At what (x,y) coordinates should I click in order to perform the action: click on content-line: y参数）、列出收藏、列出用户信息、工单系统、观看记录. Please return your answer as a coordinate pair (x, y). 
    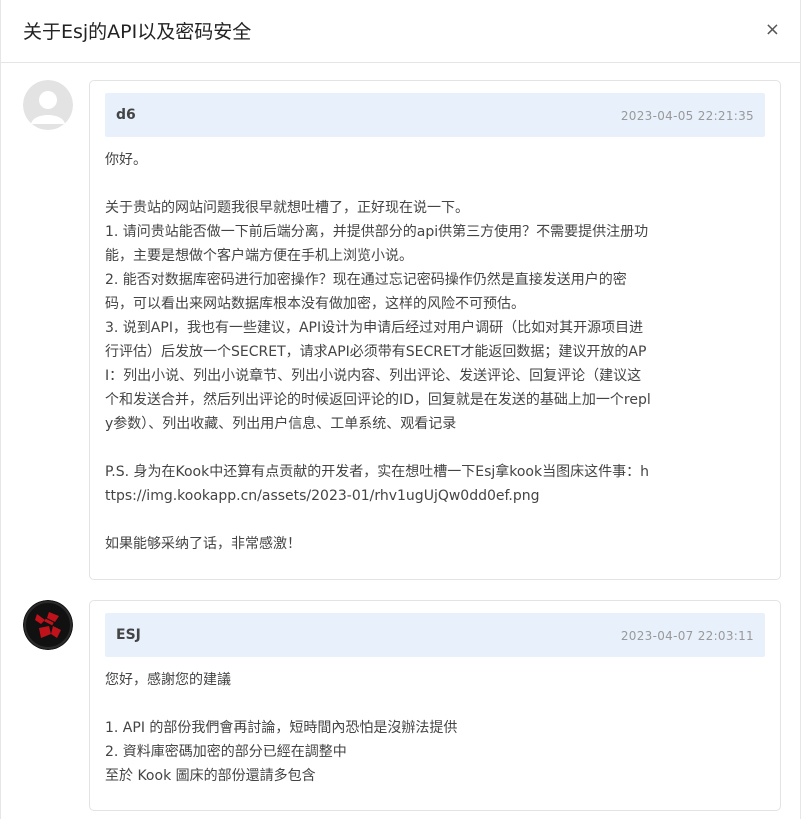
    Looking at the image, I should click on (281, 424).